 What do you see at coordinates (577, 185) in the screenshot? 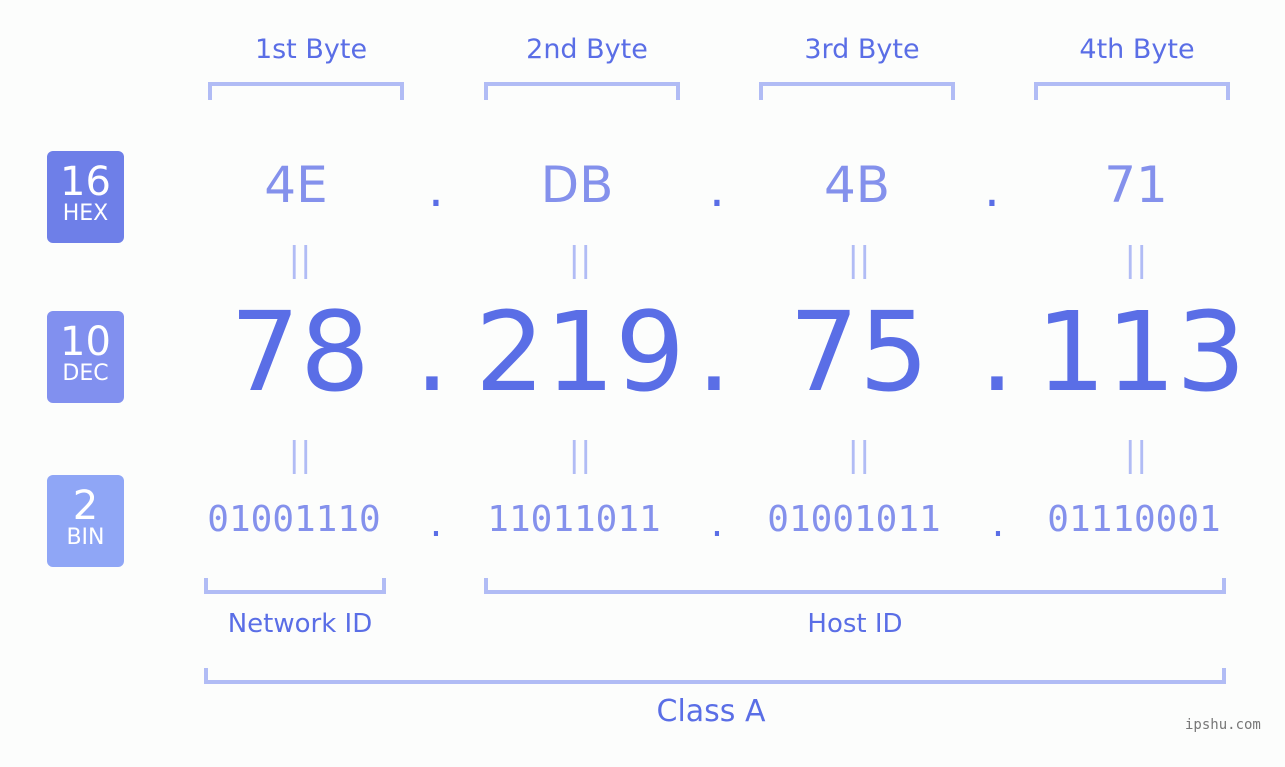
I see `hex-byte-2: DB` at bounding box center [577, 185].